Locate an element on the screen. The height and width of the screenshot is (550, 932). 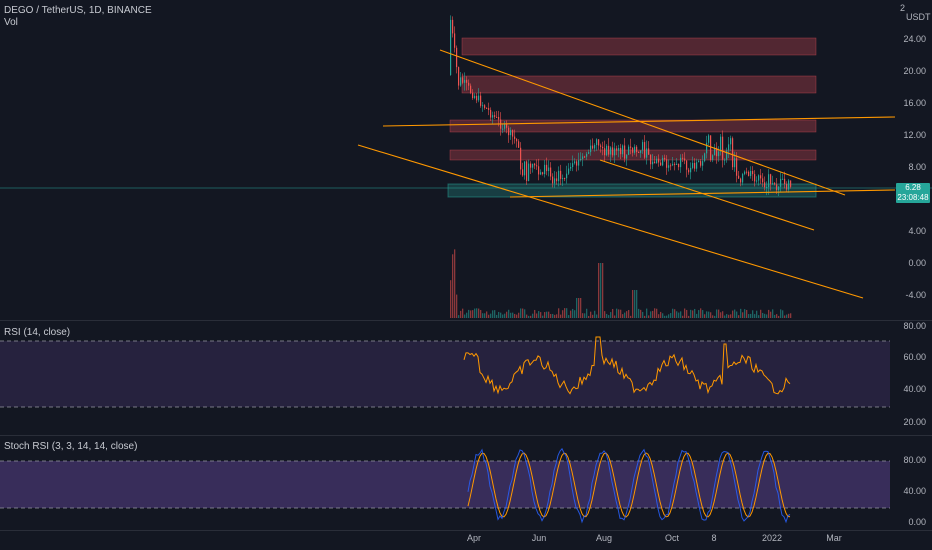
price-tick: 12.00 is located at coordinates (914, 135).